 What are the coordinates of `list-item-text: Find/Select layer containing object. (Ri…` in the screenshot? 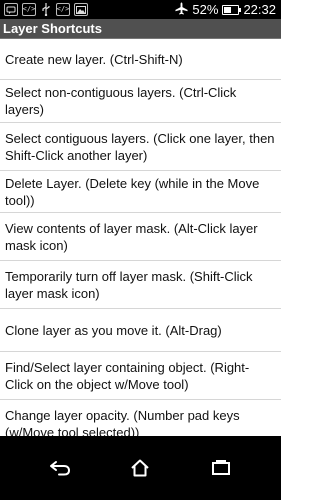 It's located at (127, 375).